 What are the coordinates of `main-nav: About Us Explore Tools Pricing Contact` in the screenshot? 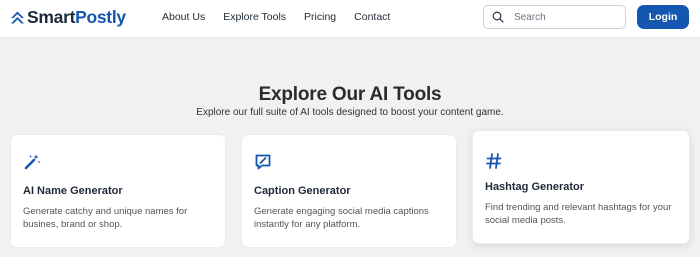 It's located at (276, 17).